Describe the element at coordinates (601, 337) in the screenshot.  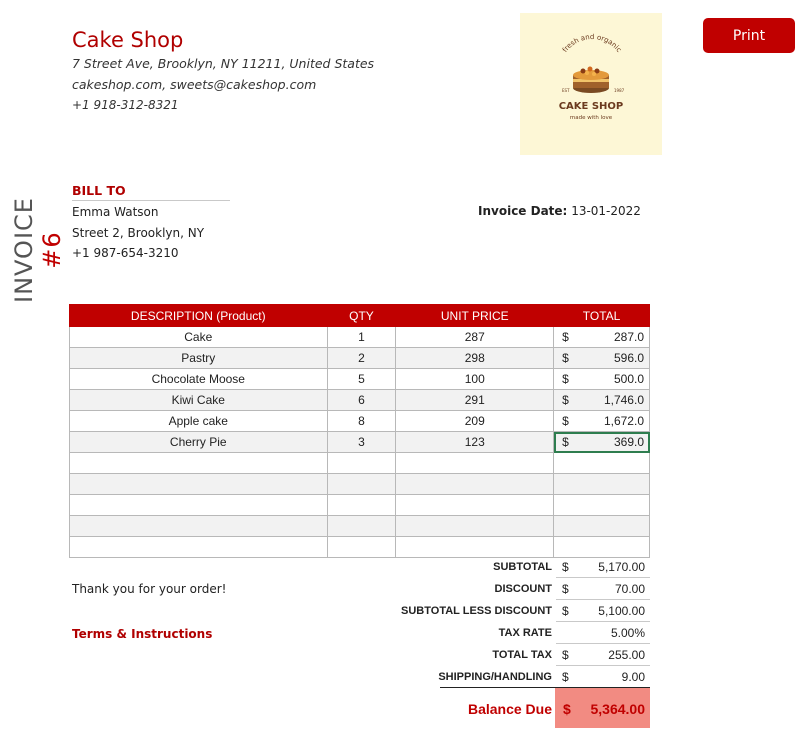
I see `cell-total: $287.0` at that location.